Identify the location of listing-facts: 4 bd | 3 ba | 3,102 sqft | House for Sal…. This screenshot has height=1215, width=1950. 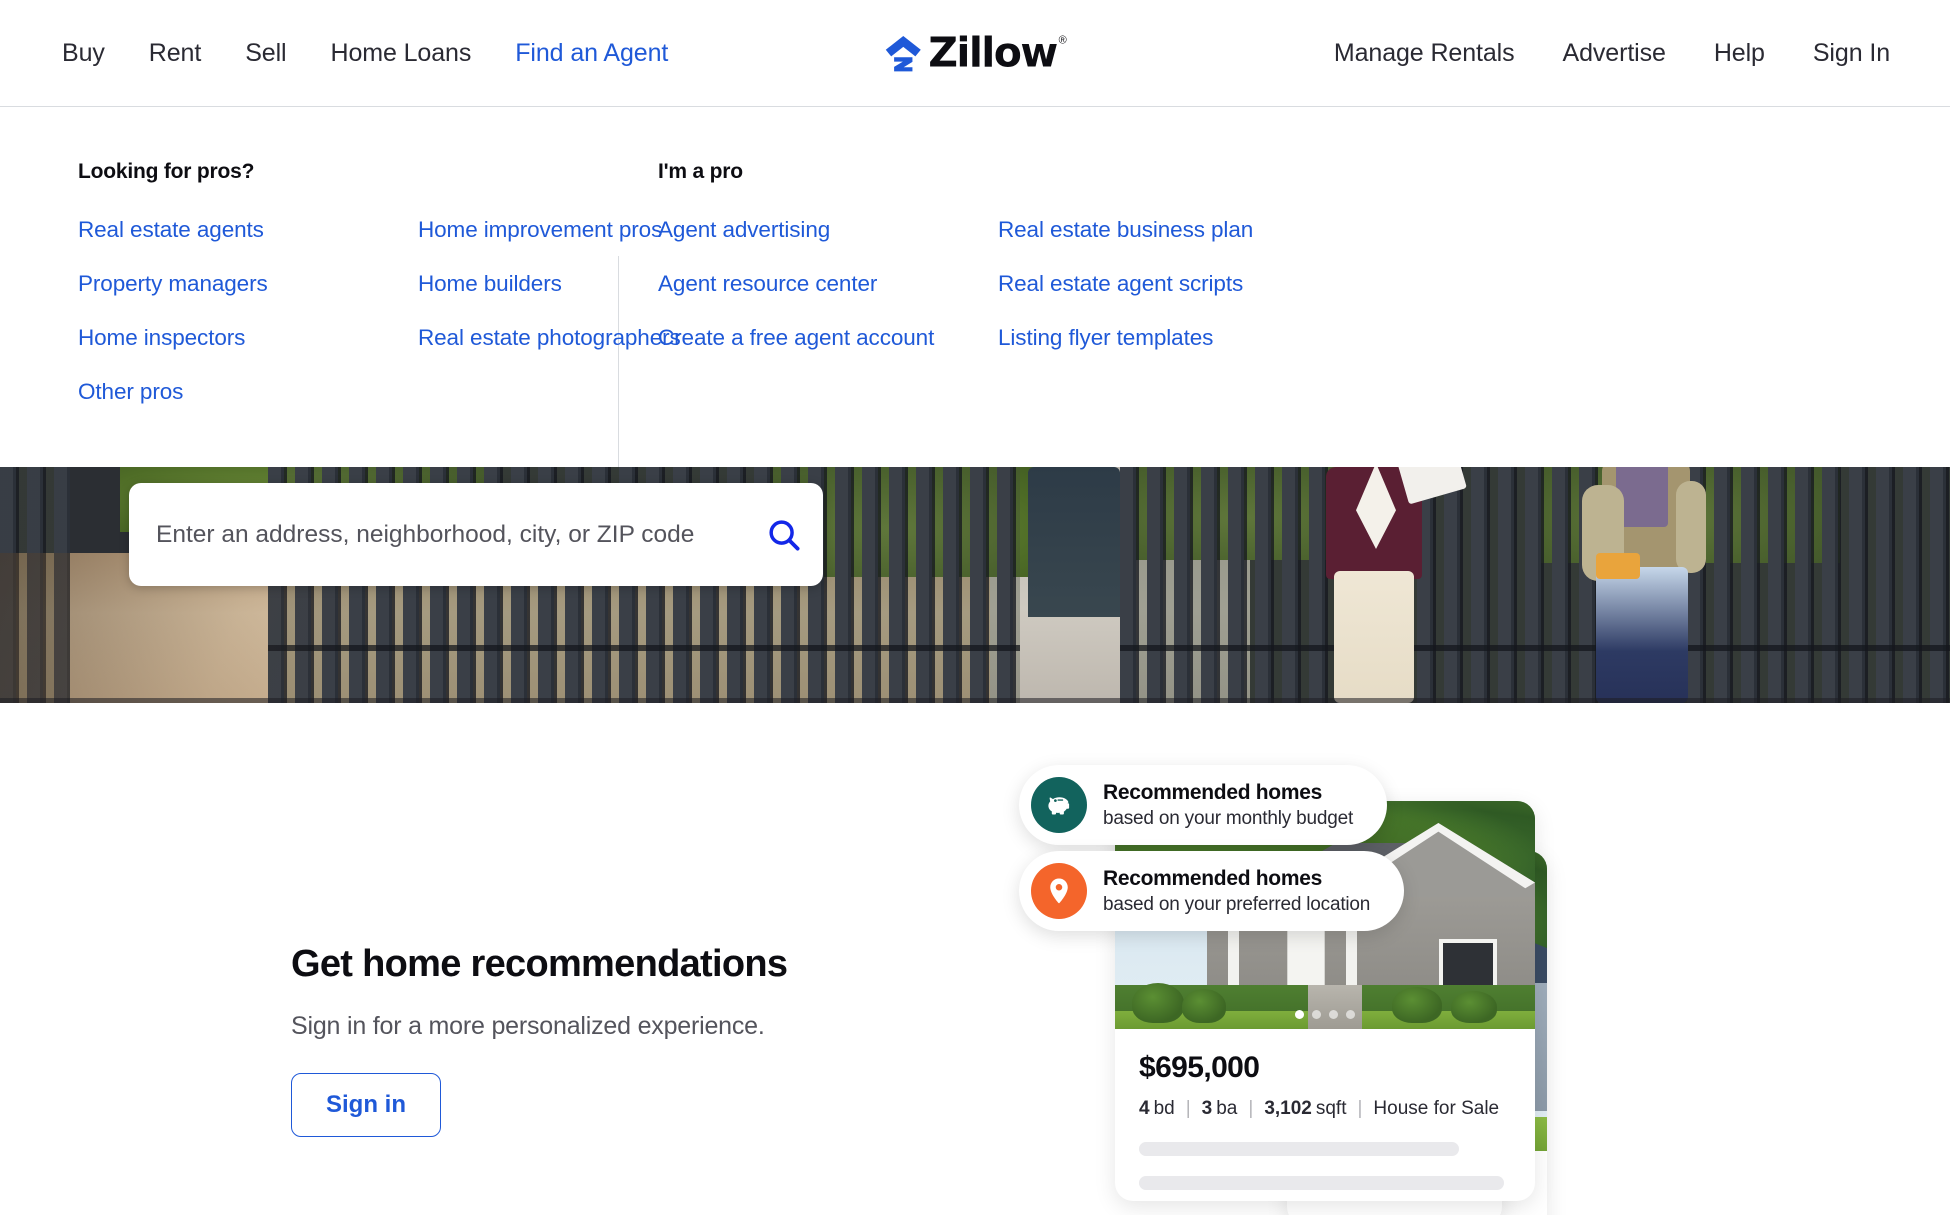
(1325, 1109).